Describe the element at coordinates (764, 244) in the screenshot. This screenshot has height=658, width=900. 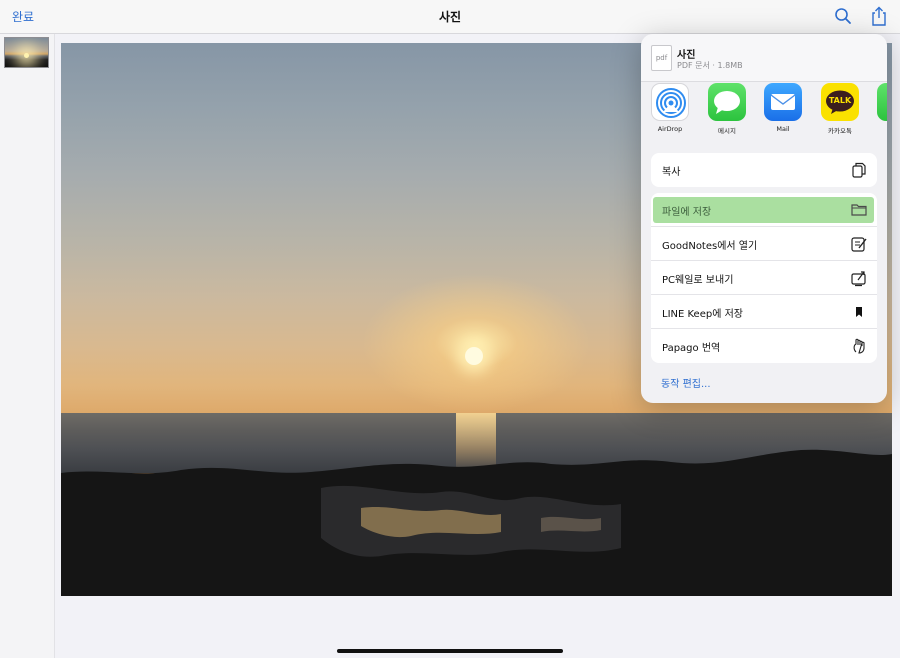
I see `open-in-goodnotes-action: GoodNotes에서 열기` at that location.